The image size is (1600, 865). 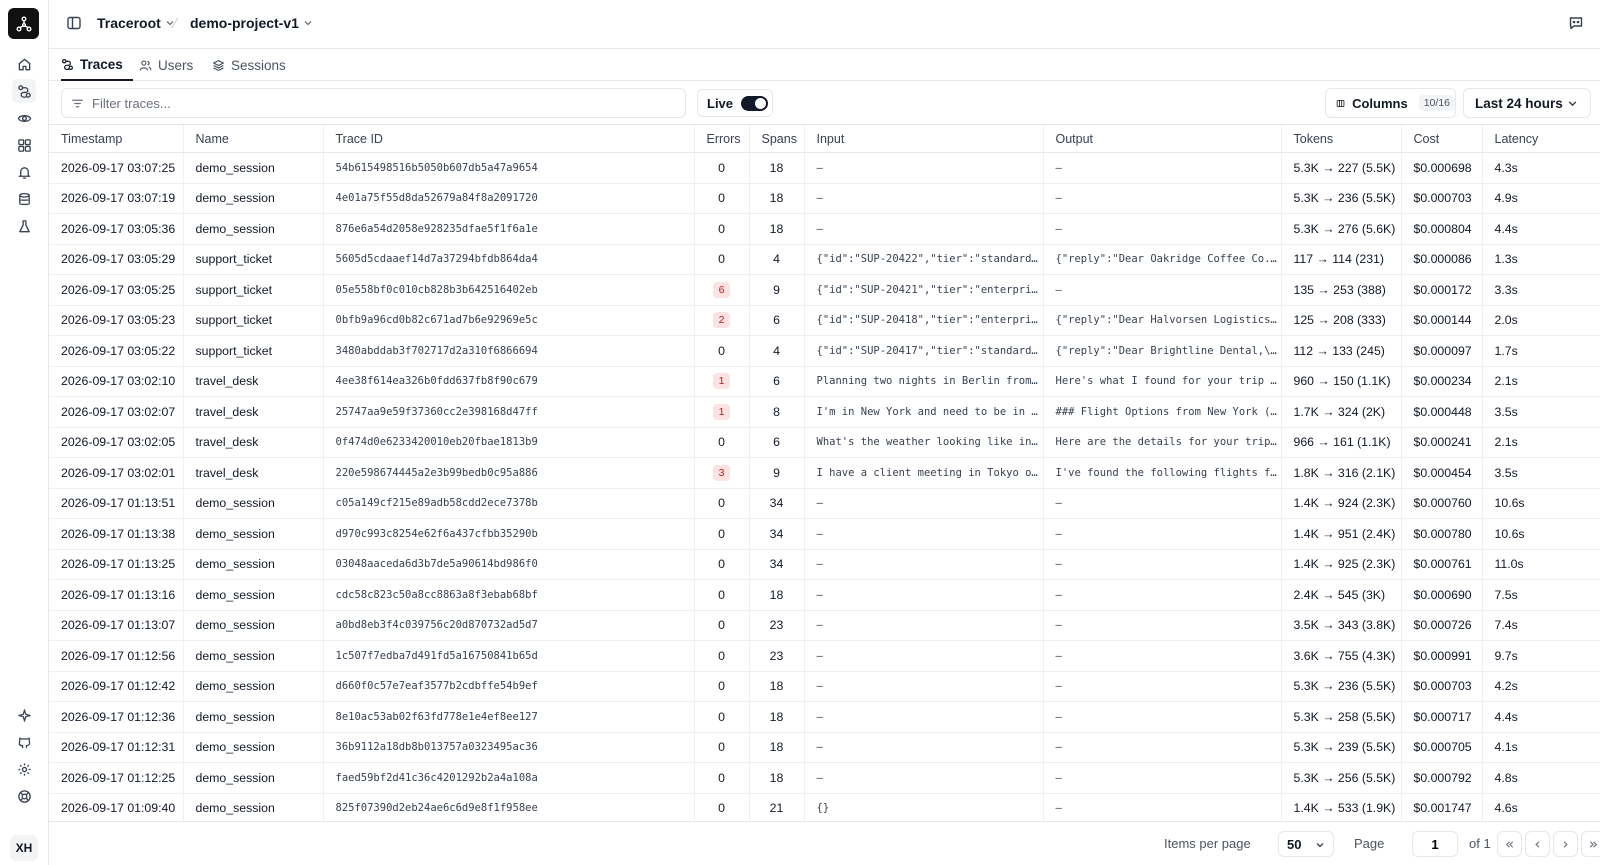 I want to click on database-icon, so click(x=24, y=199).